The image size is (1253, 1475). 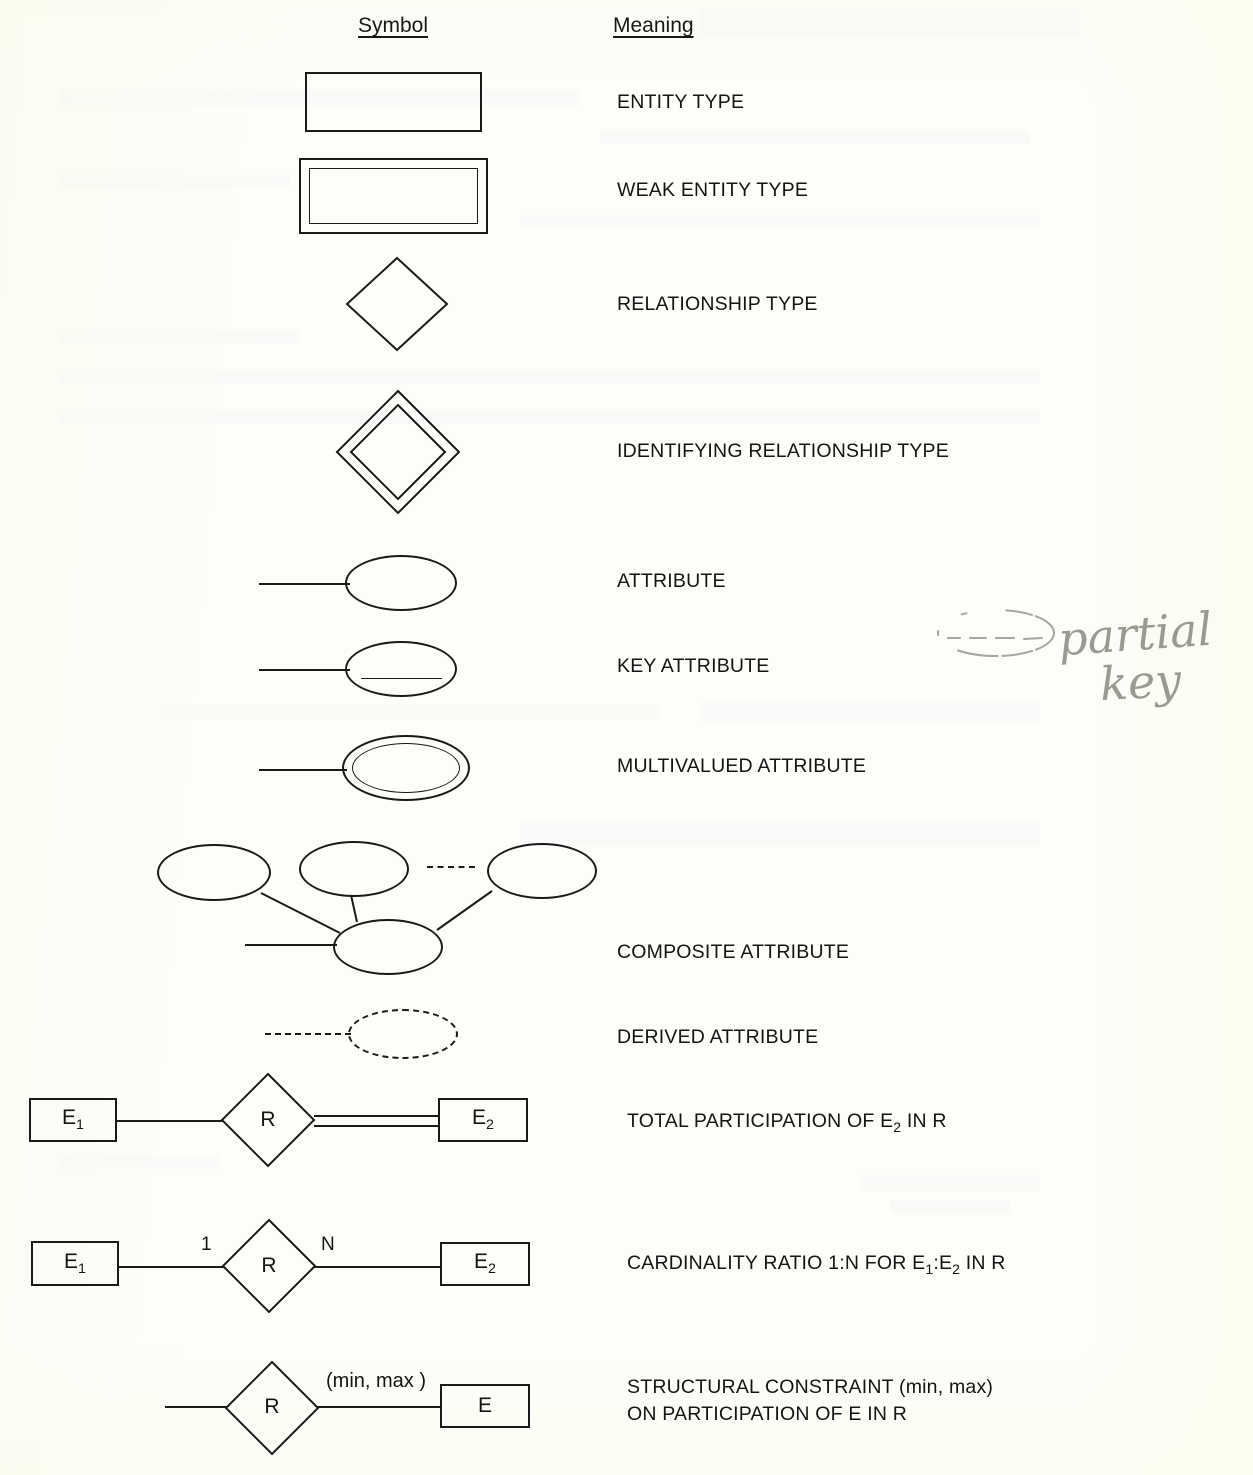 I want to click on total-participation-right-double-line-top, so click(x=377, y=1116).